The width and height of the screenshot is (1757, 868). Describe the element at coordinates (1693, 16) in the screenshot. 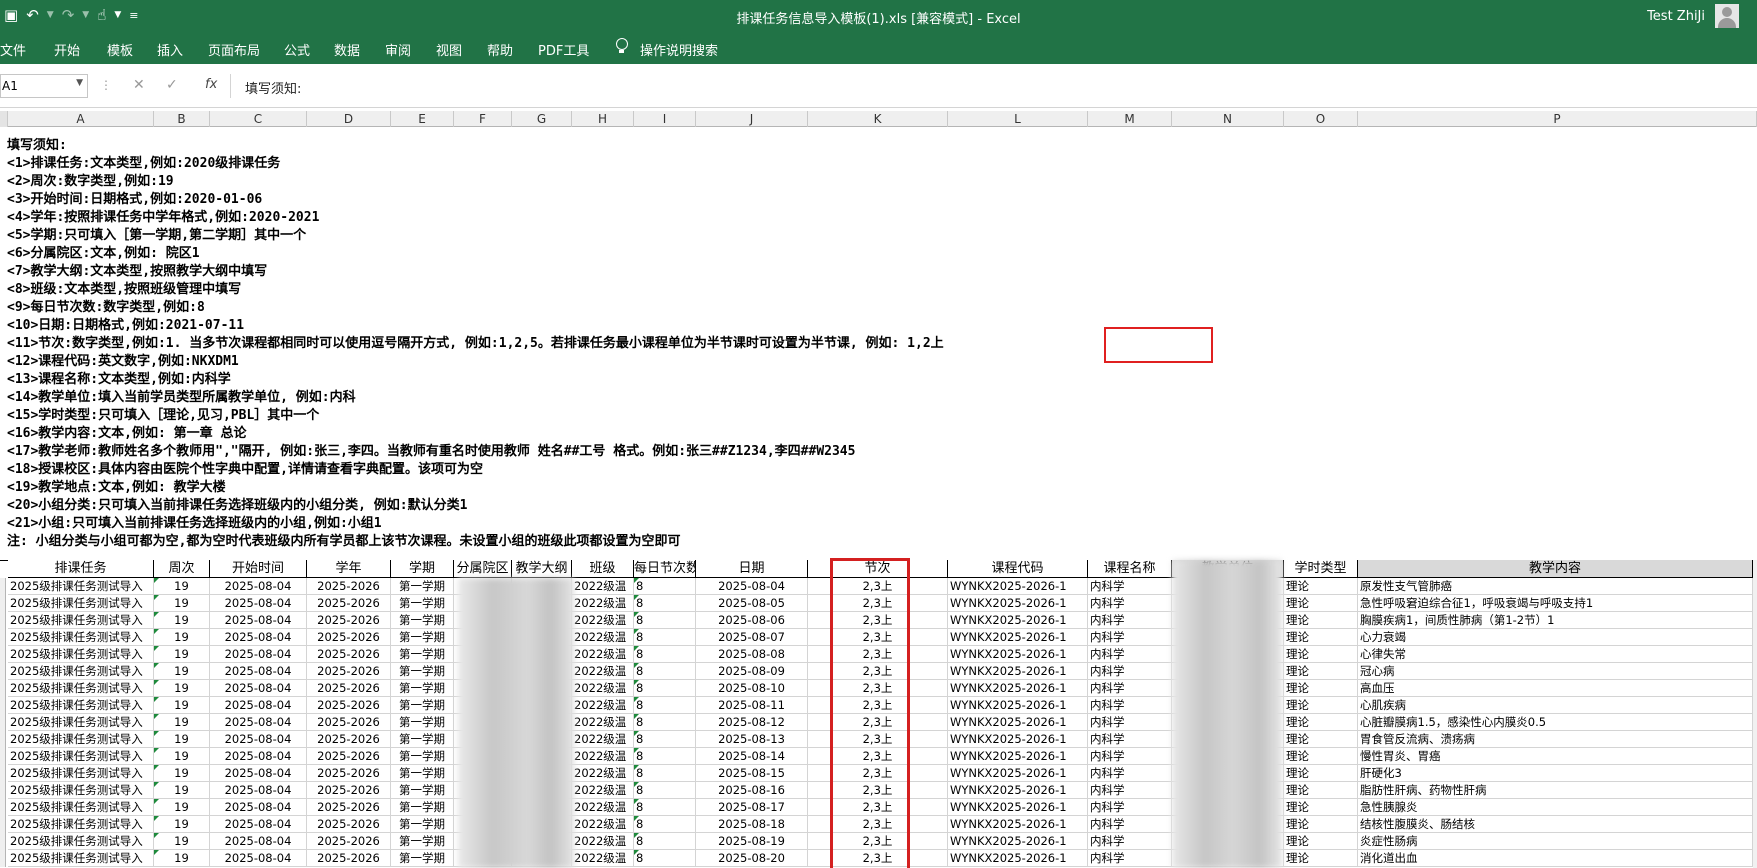

I see `user-account: Test ZhiJi` at that location.